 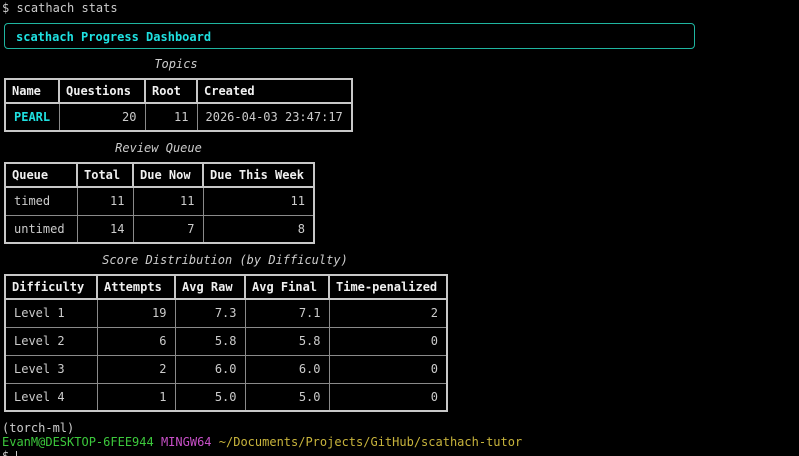 What do you see at coordinates (105, 175) in the screenshot?
I see `column-header-total: Total` at bounding box center [105, 175].